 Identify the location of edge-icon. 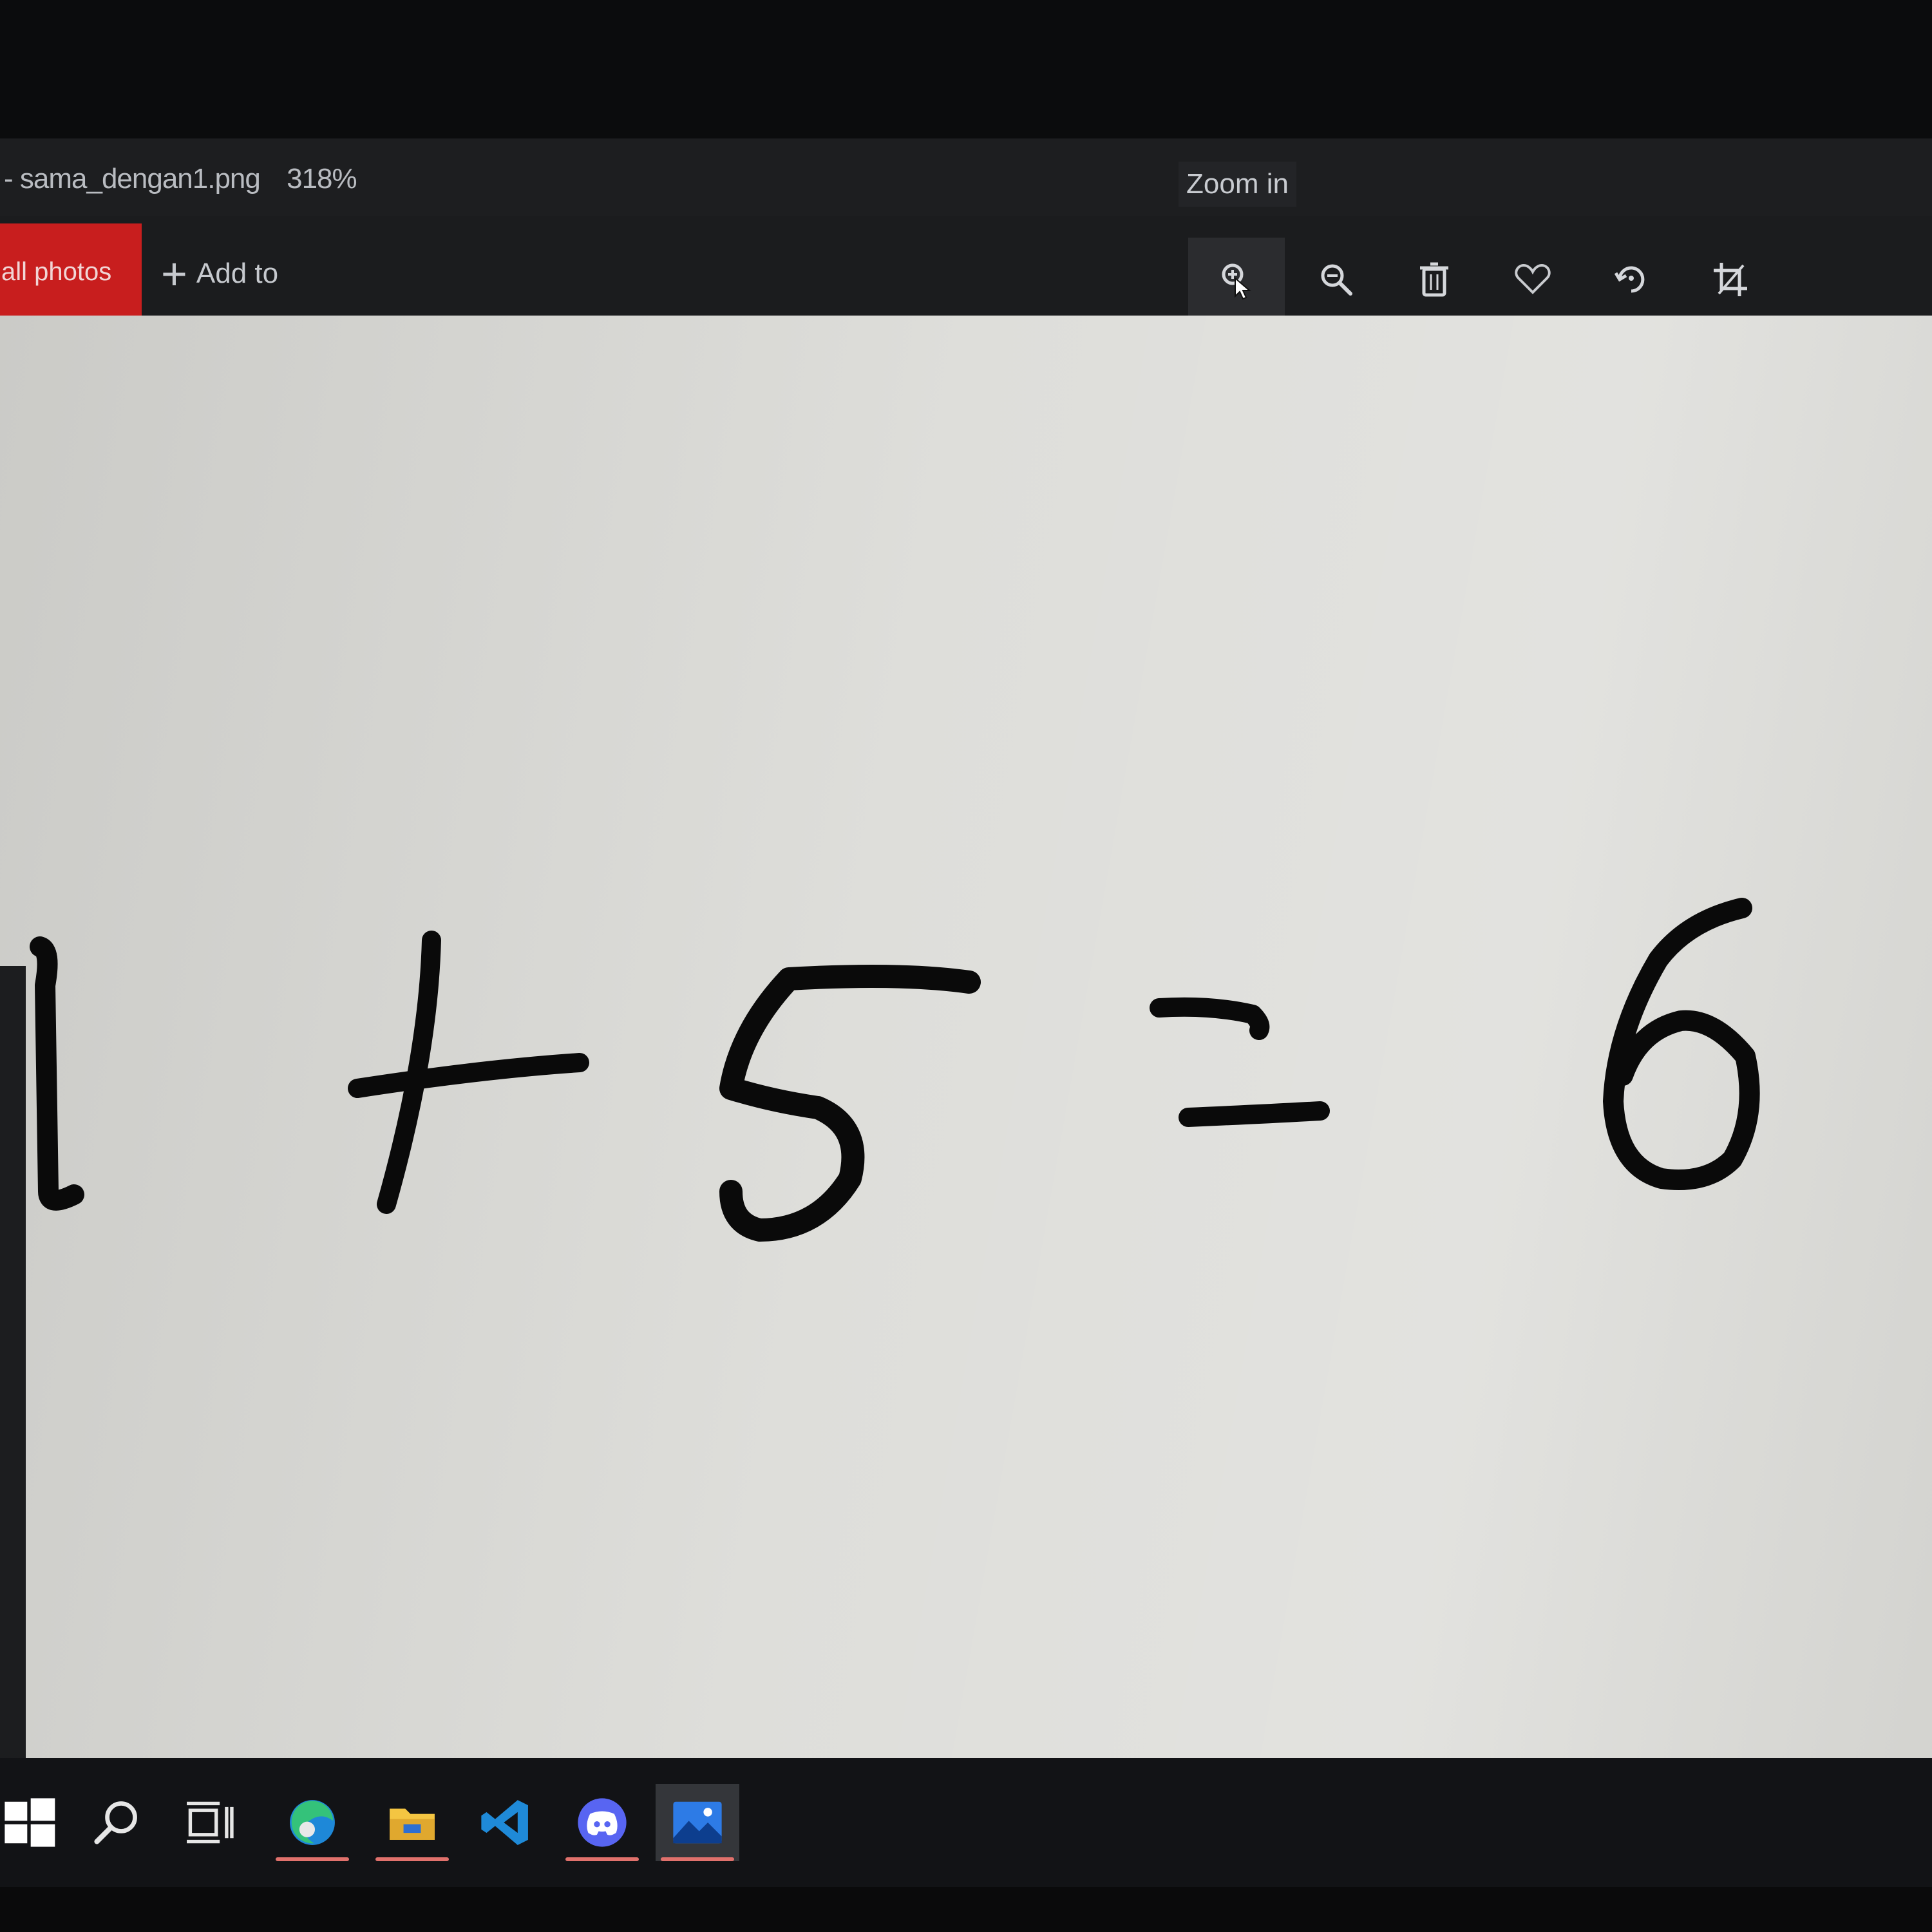
(312, 1822).